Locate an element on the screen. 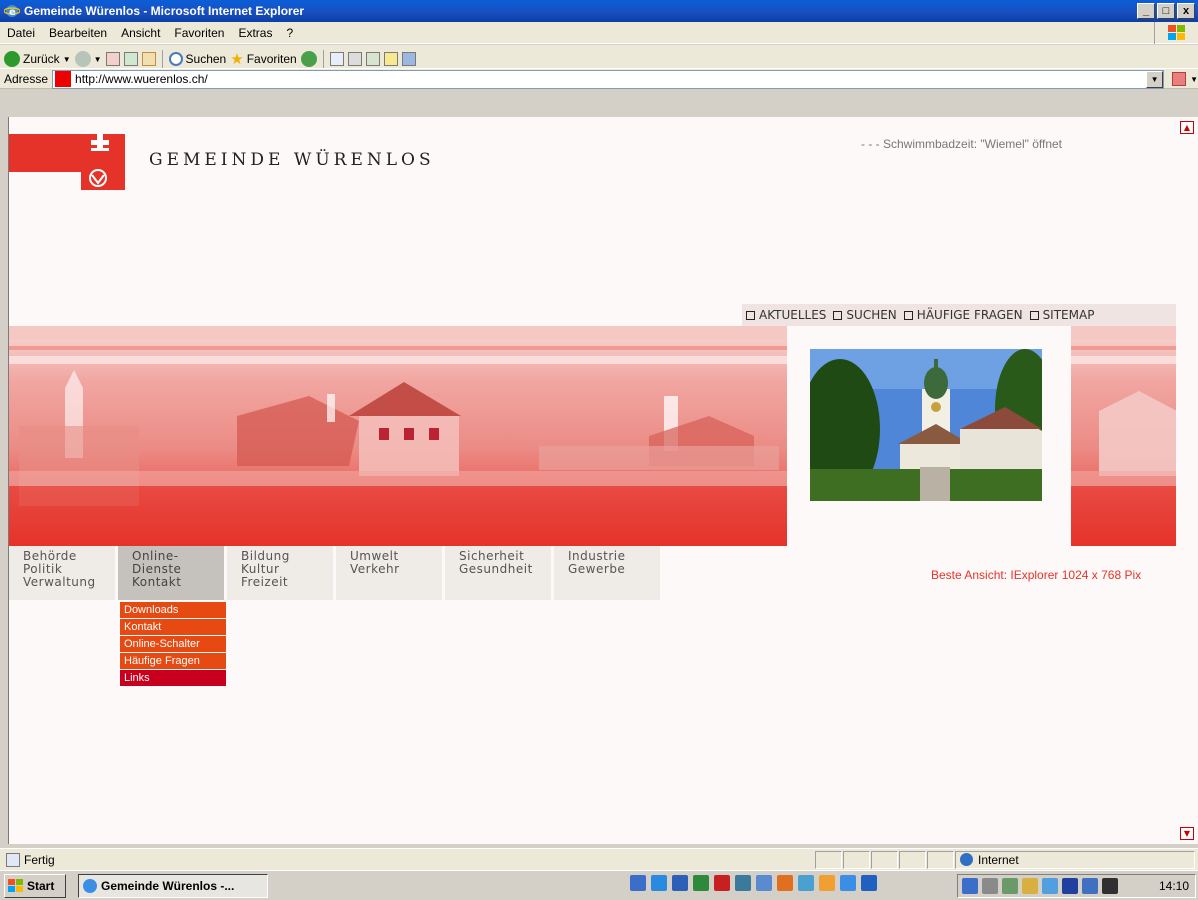 The image size is (1198, 900). mainnav-online-dienste: Online- Dienste Kontakt is located at coordinates (171, 573).